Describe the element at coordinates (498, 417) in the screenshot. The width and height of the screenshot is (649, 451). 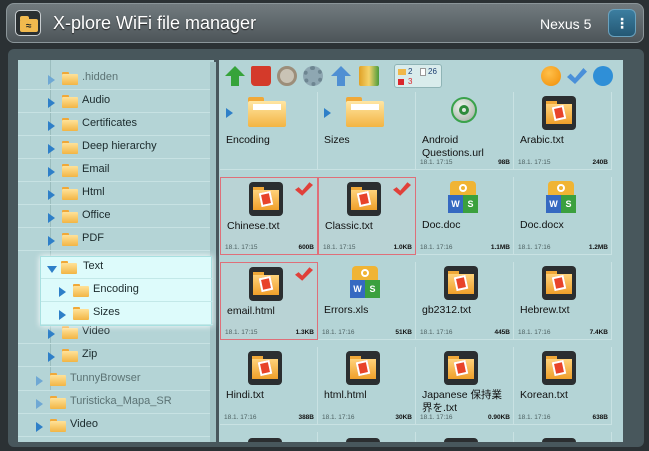
I see `item-size: 0.90KB` at that location.